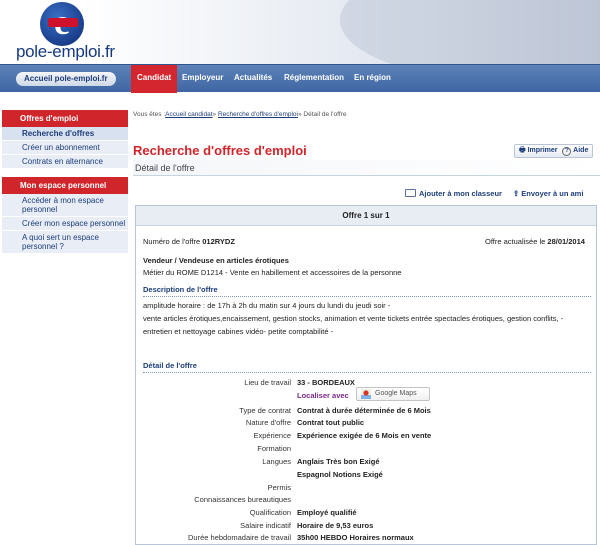 The height and width of the screenshot is (545, 600). I want to click on send-to-friend-button: ⇪ Envoyer à un ami, so click(548, 193).